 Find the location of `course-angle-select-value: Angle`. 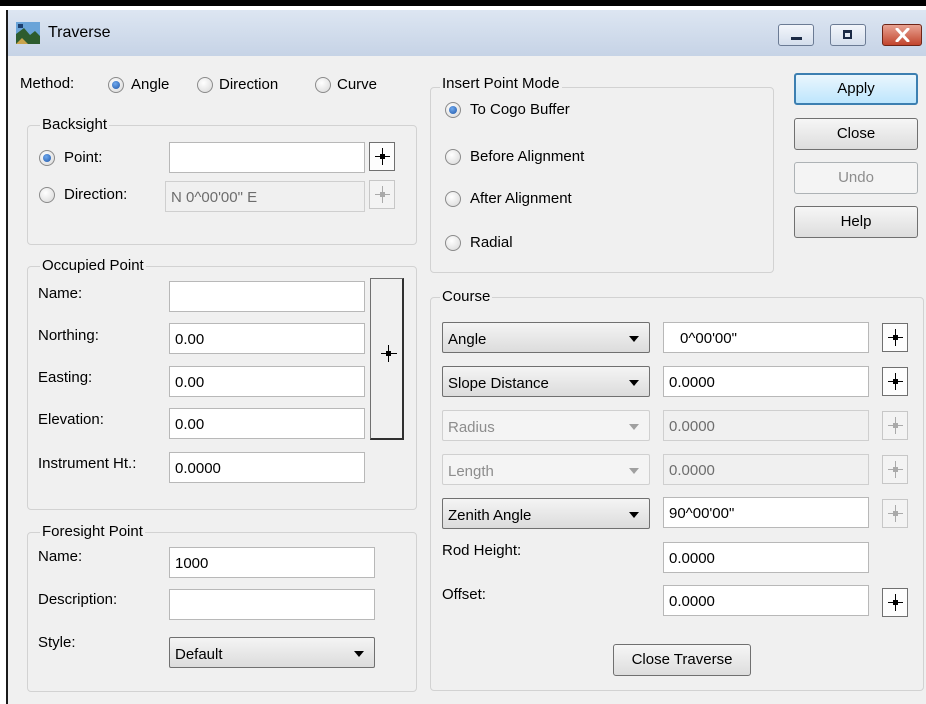

course-angle-select-value: Angle is located at coordinates (467, 339).